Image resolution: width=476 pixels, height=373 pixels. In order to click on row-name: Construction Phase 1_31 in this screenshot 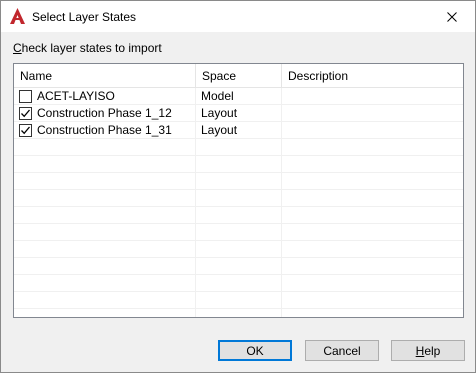, I will do `click(104, 130)`.